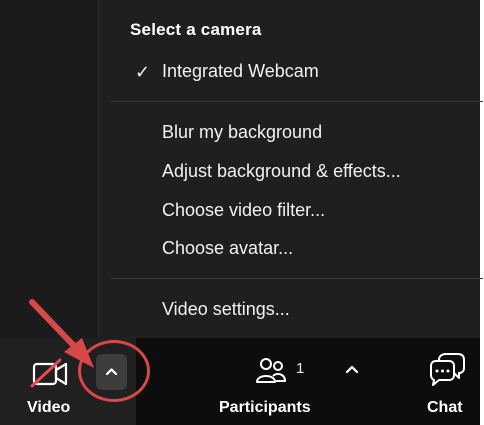  I want to click on chevron-up-icon, so click(352, 369).